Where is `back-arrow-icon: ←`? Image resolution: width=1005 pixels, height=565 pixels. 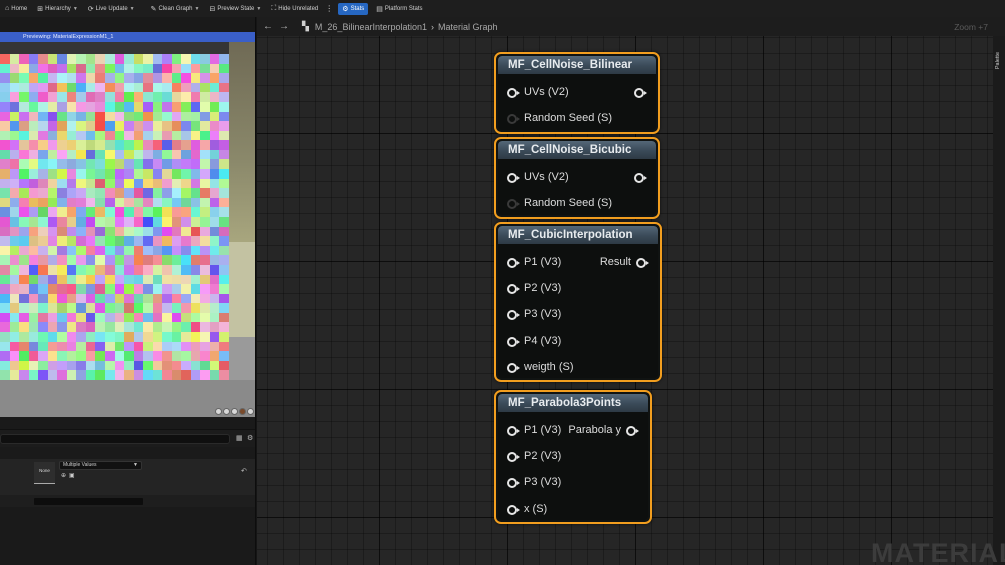
back-arrow-icon: ← is located at coordinates (268, 26).